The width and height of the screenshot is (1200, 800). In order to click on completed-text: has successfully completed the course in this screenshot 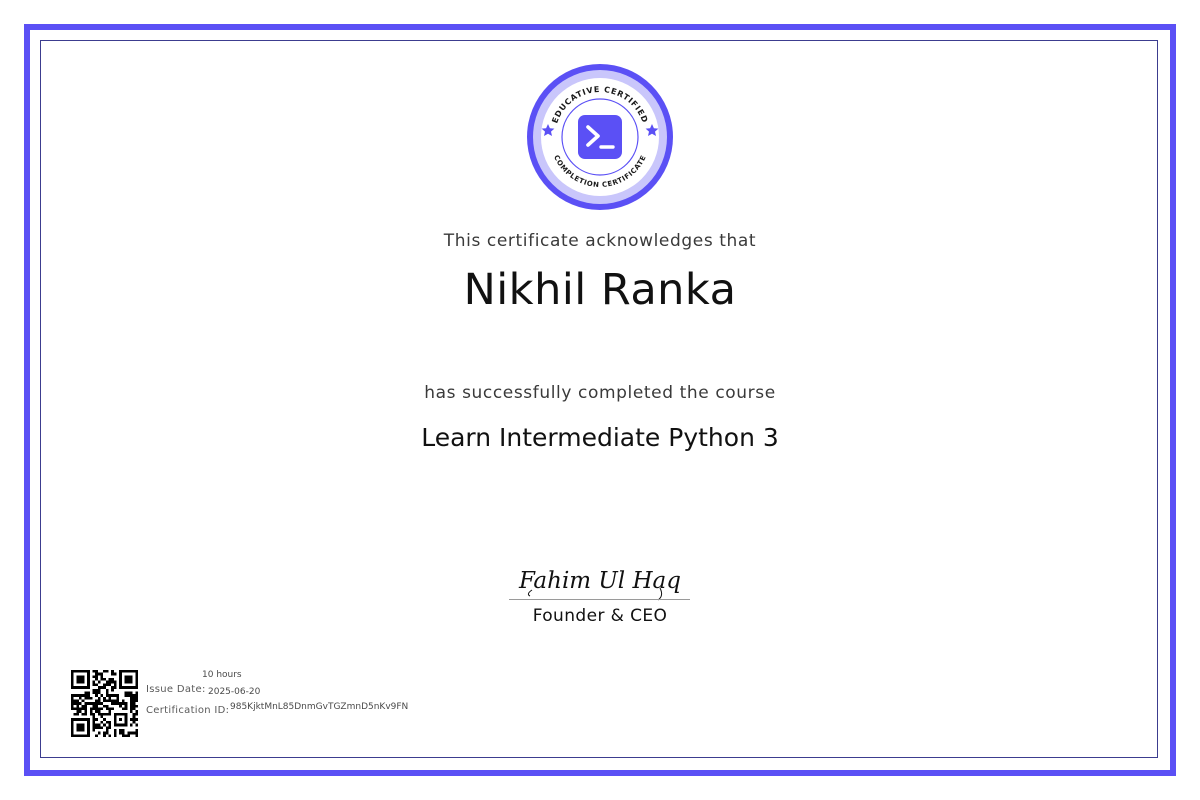, I will do `click(600, 393)`.